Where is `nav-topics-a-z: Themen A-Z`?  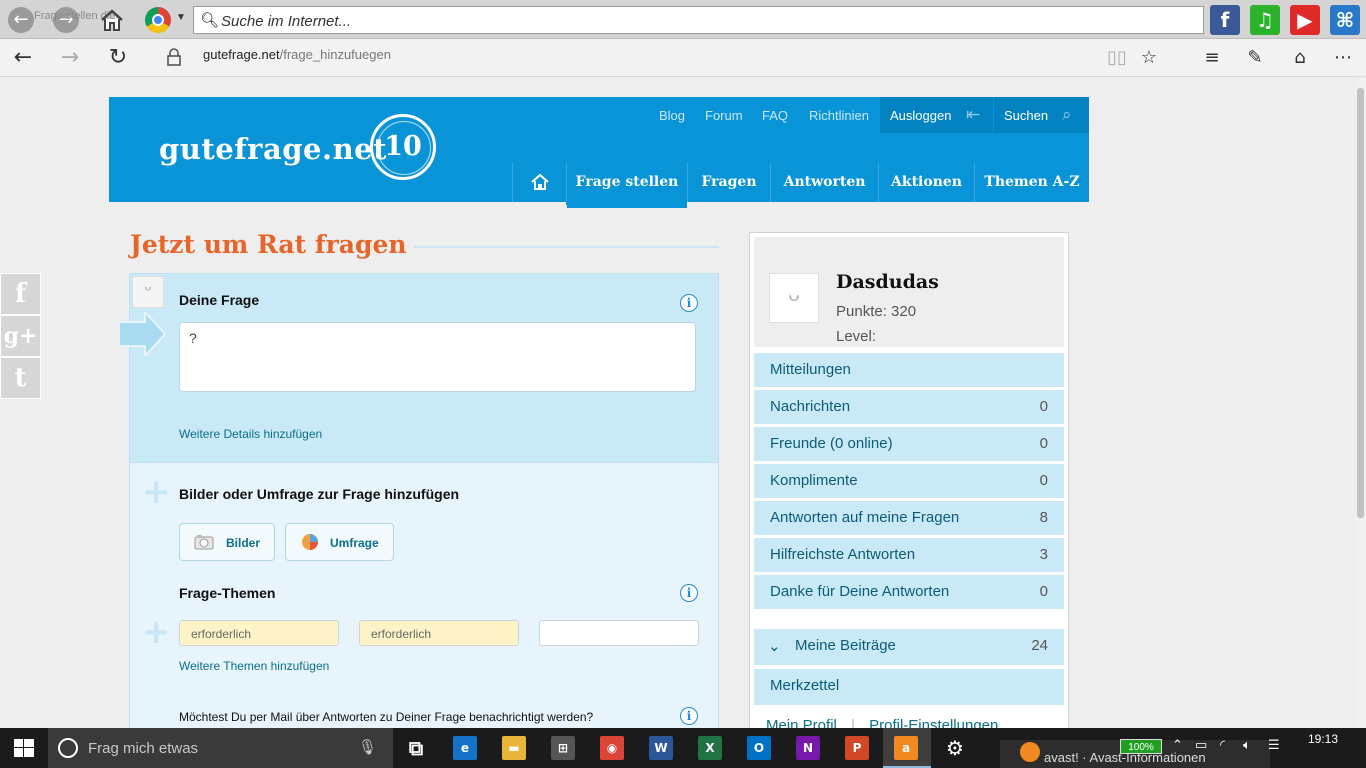
nav-topics-a-z: Themen A-Z is located at coordinates (1031, 182).